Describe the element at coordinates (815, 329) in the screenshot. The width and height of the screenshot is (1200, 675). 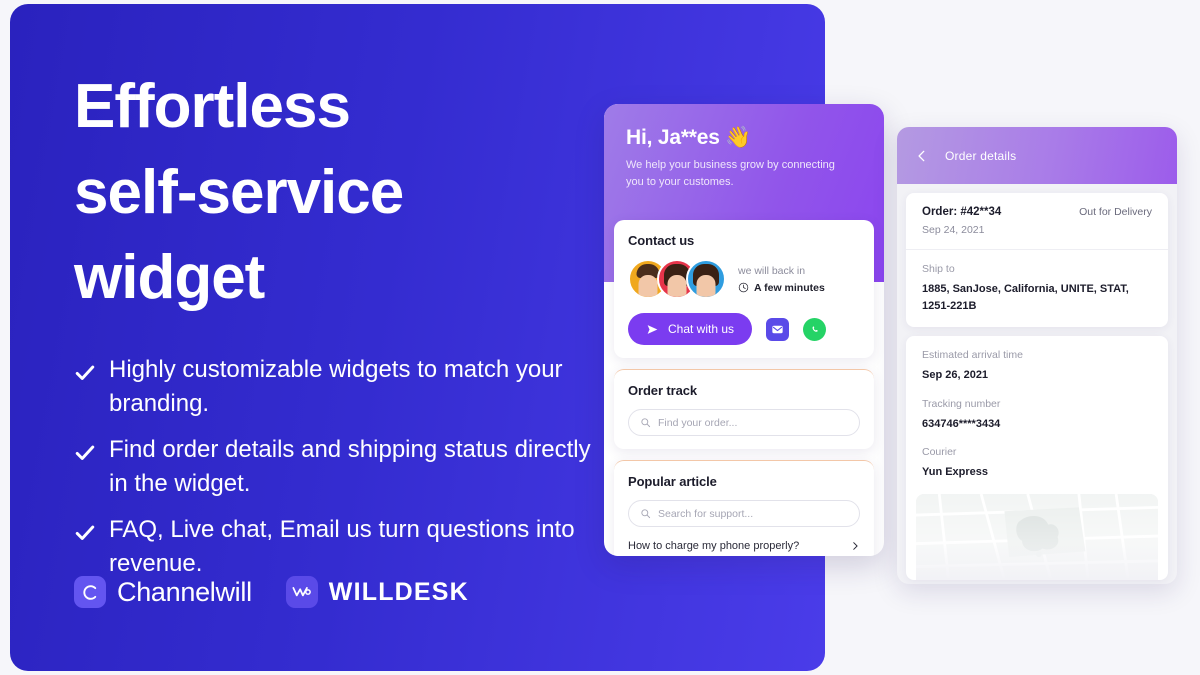
I see `whatsapp-icon` at that location.